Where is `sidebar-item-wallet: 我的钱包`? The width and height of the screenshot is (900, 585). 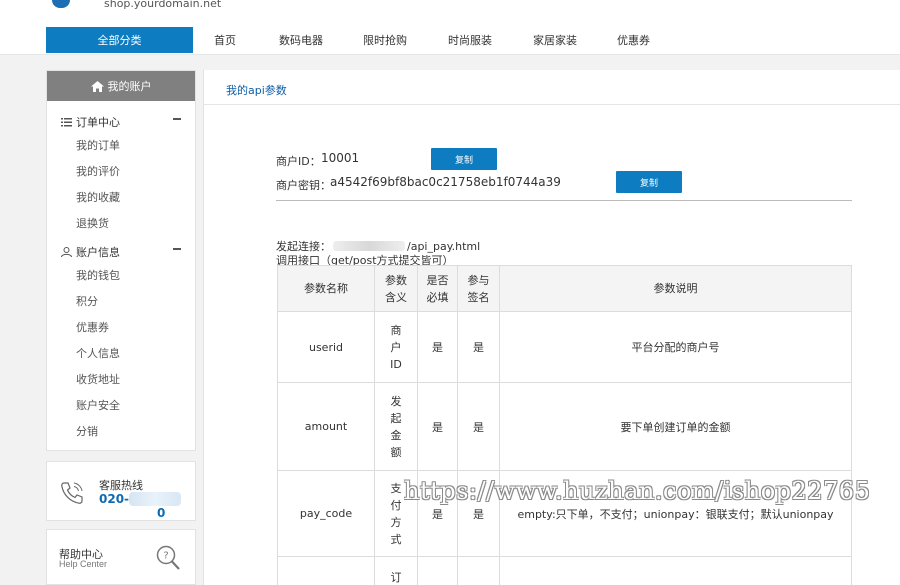
sidebar-item-wallet: 我的钱包 is located at coordinates (121, 276).